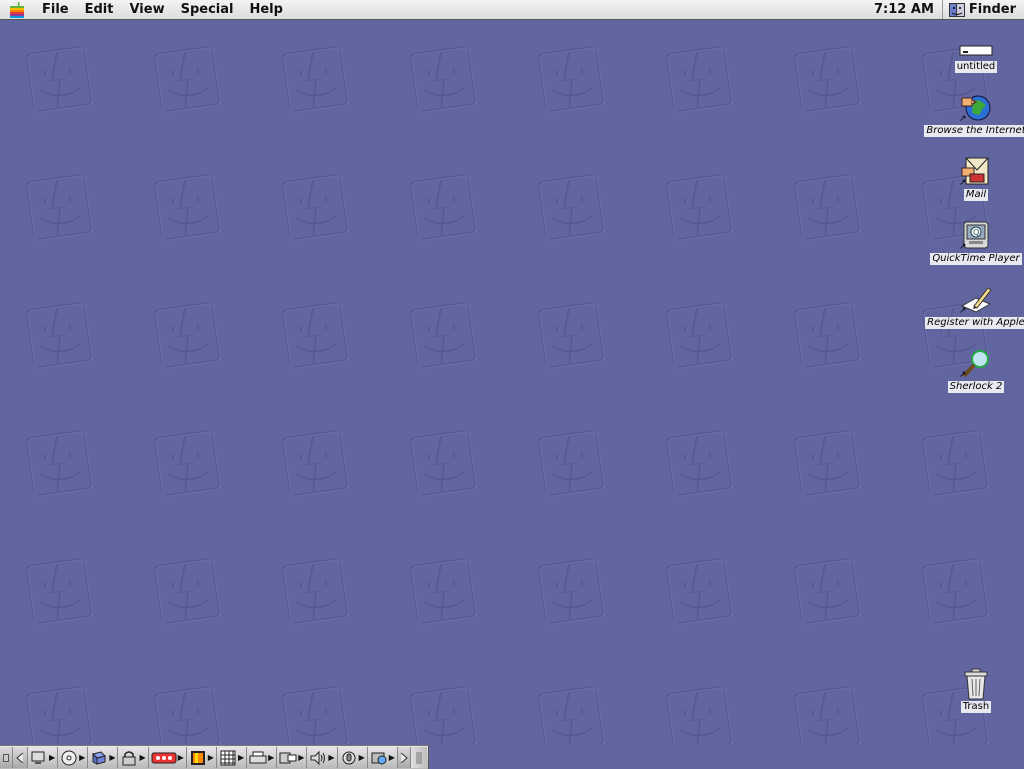 The width and height of the screenshot is (1024, 769). Describe the element at coordinates (976, 259) in the screenshot. I see `desktop-icon-label: QuickTime Player` at that location.